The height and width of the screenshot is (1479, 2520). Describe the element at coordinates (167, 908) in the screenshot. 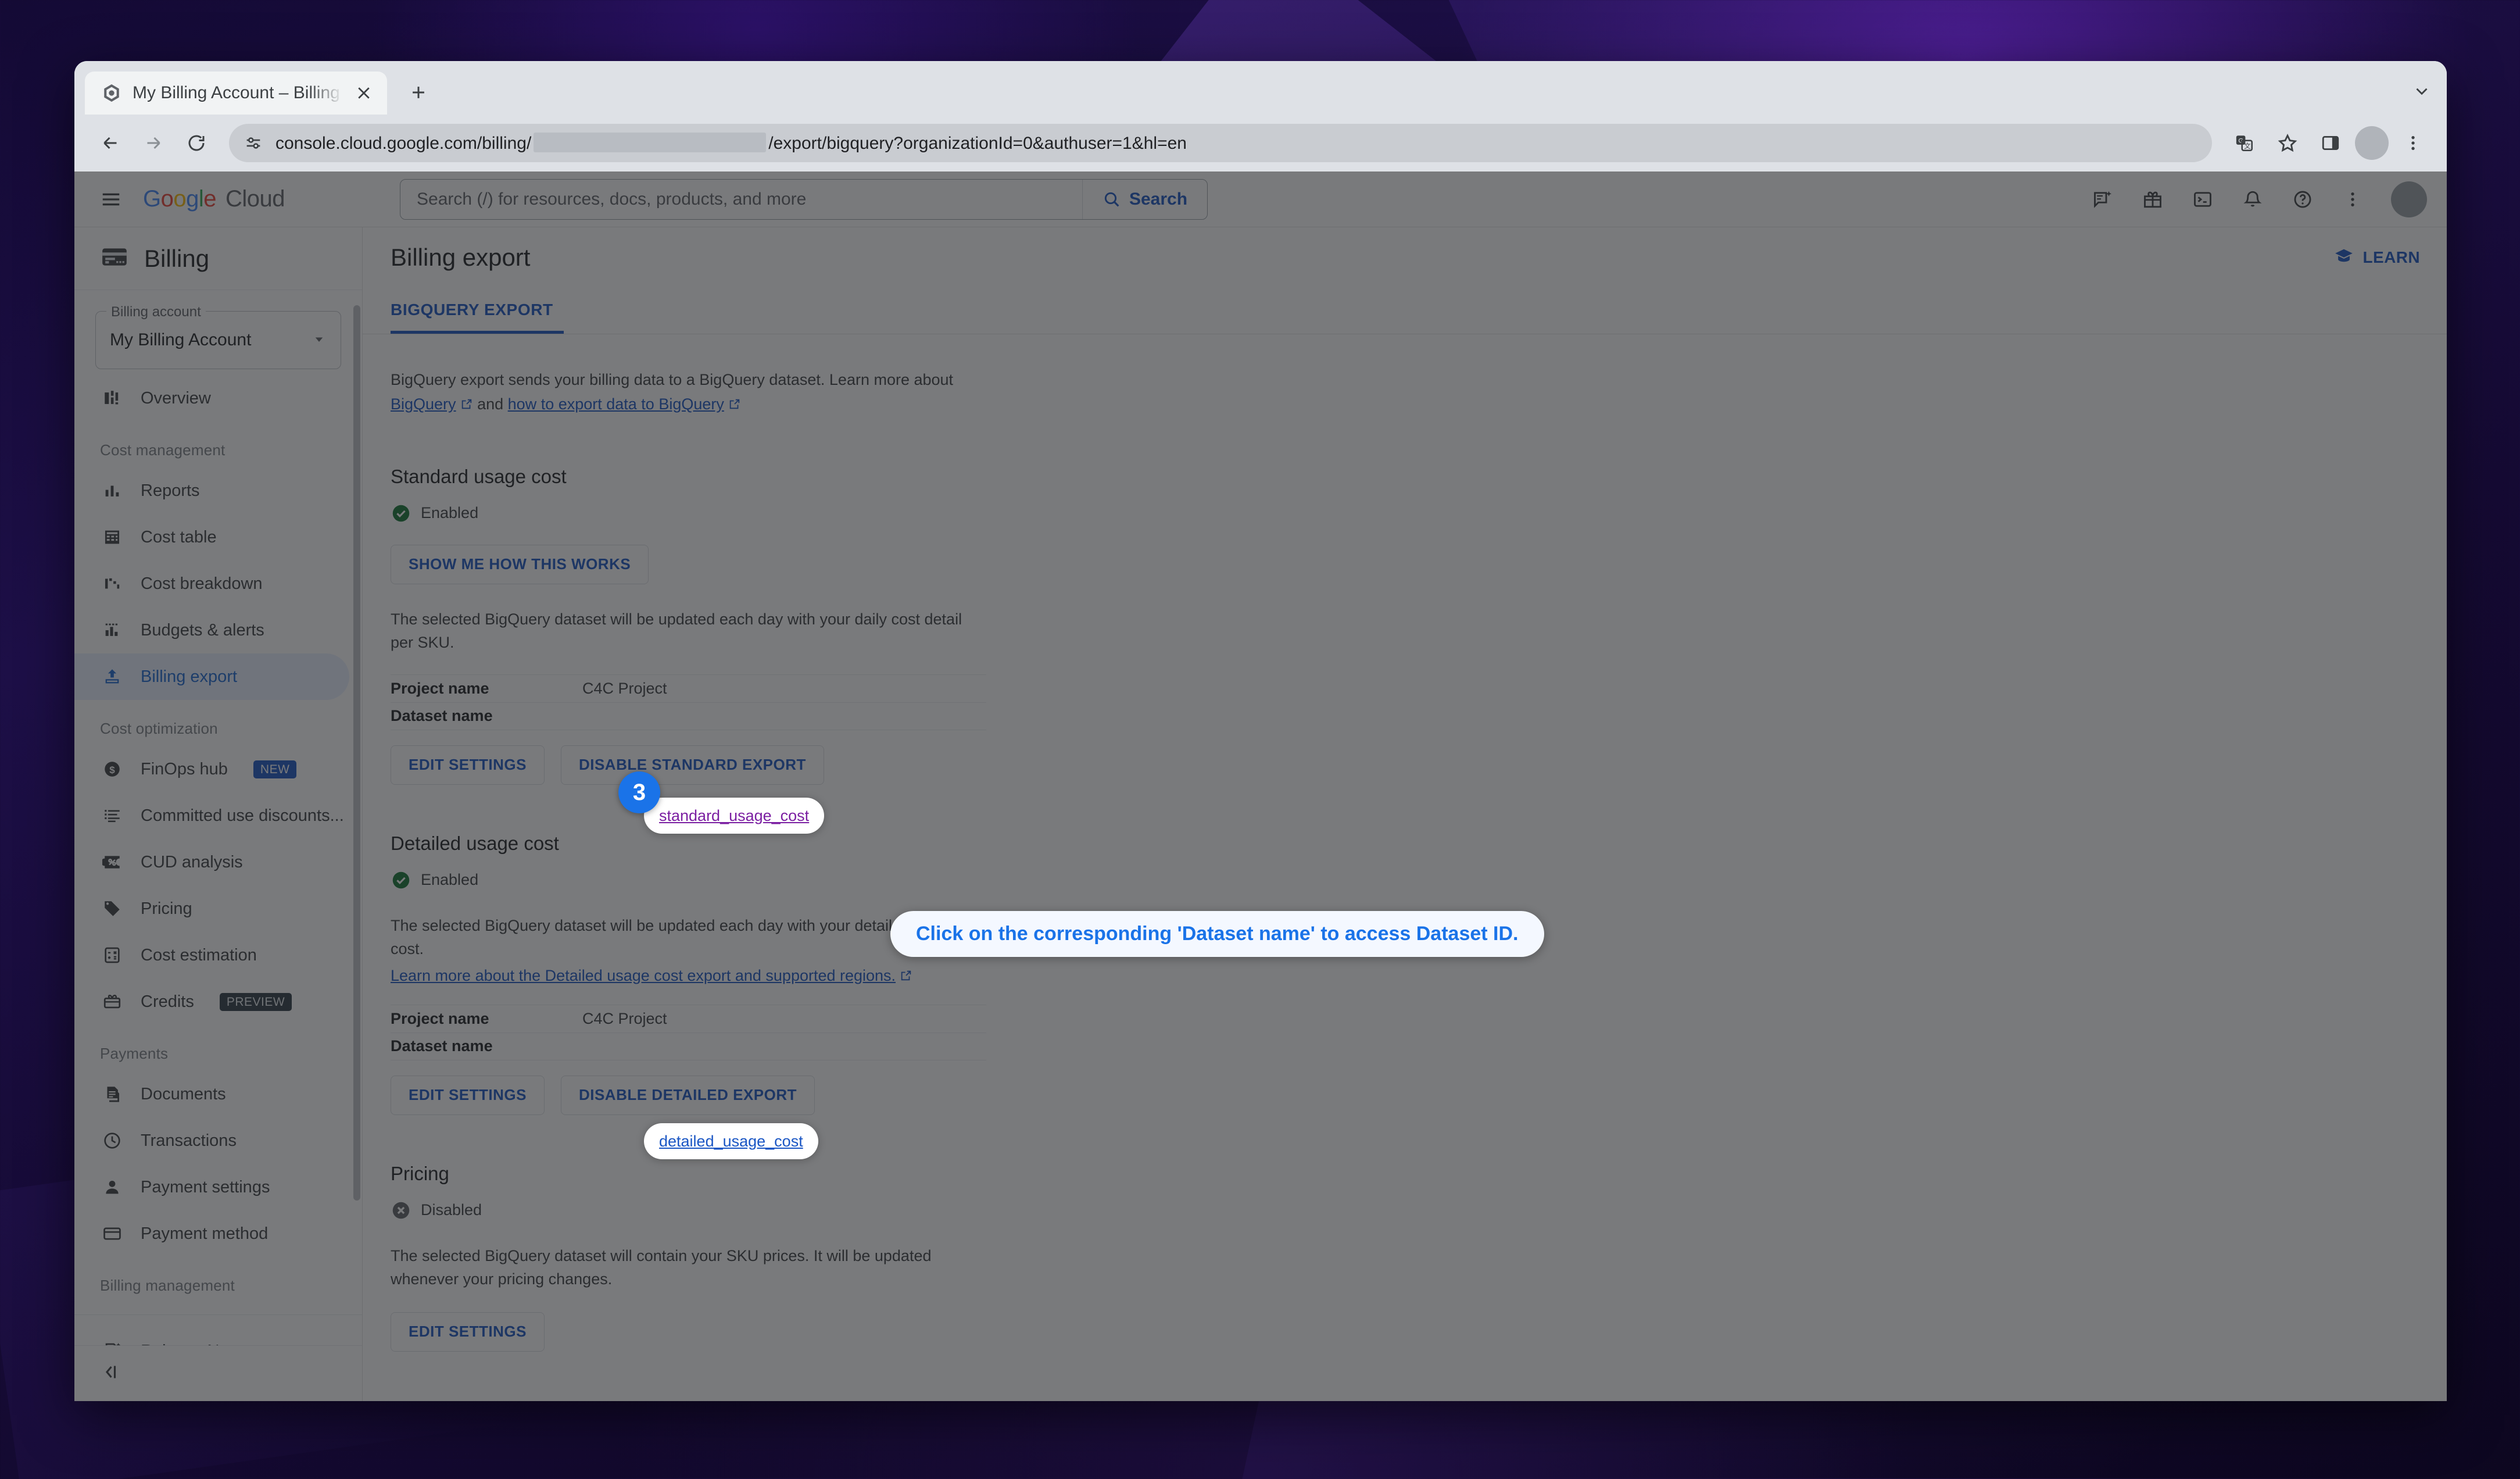

I see `sidebar-item-label: Pricing` at that location.